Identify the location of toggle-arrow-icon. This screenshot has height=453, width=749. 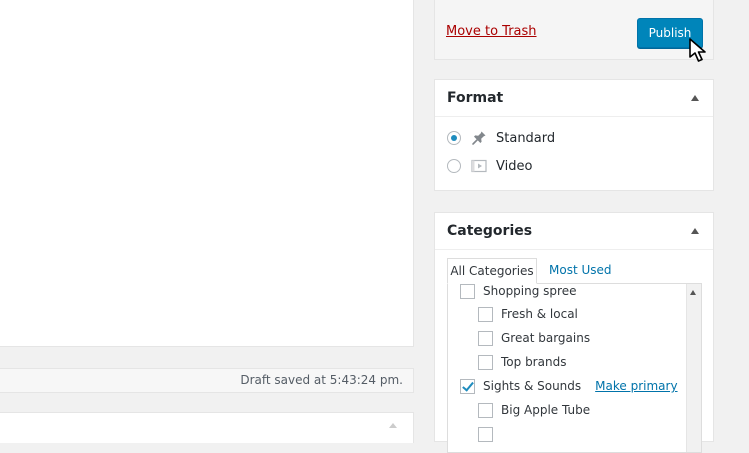
(393, 425).